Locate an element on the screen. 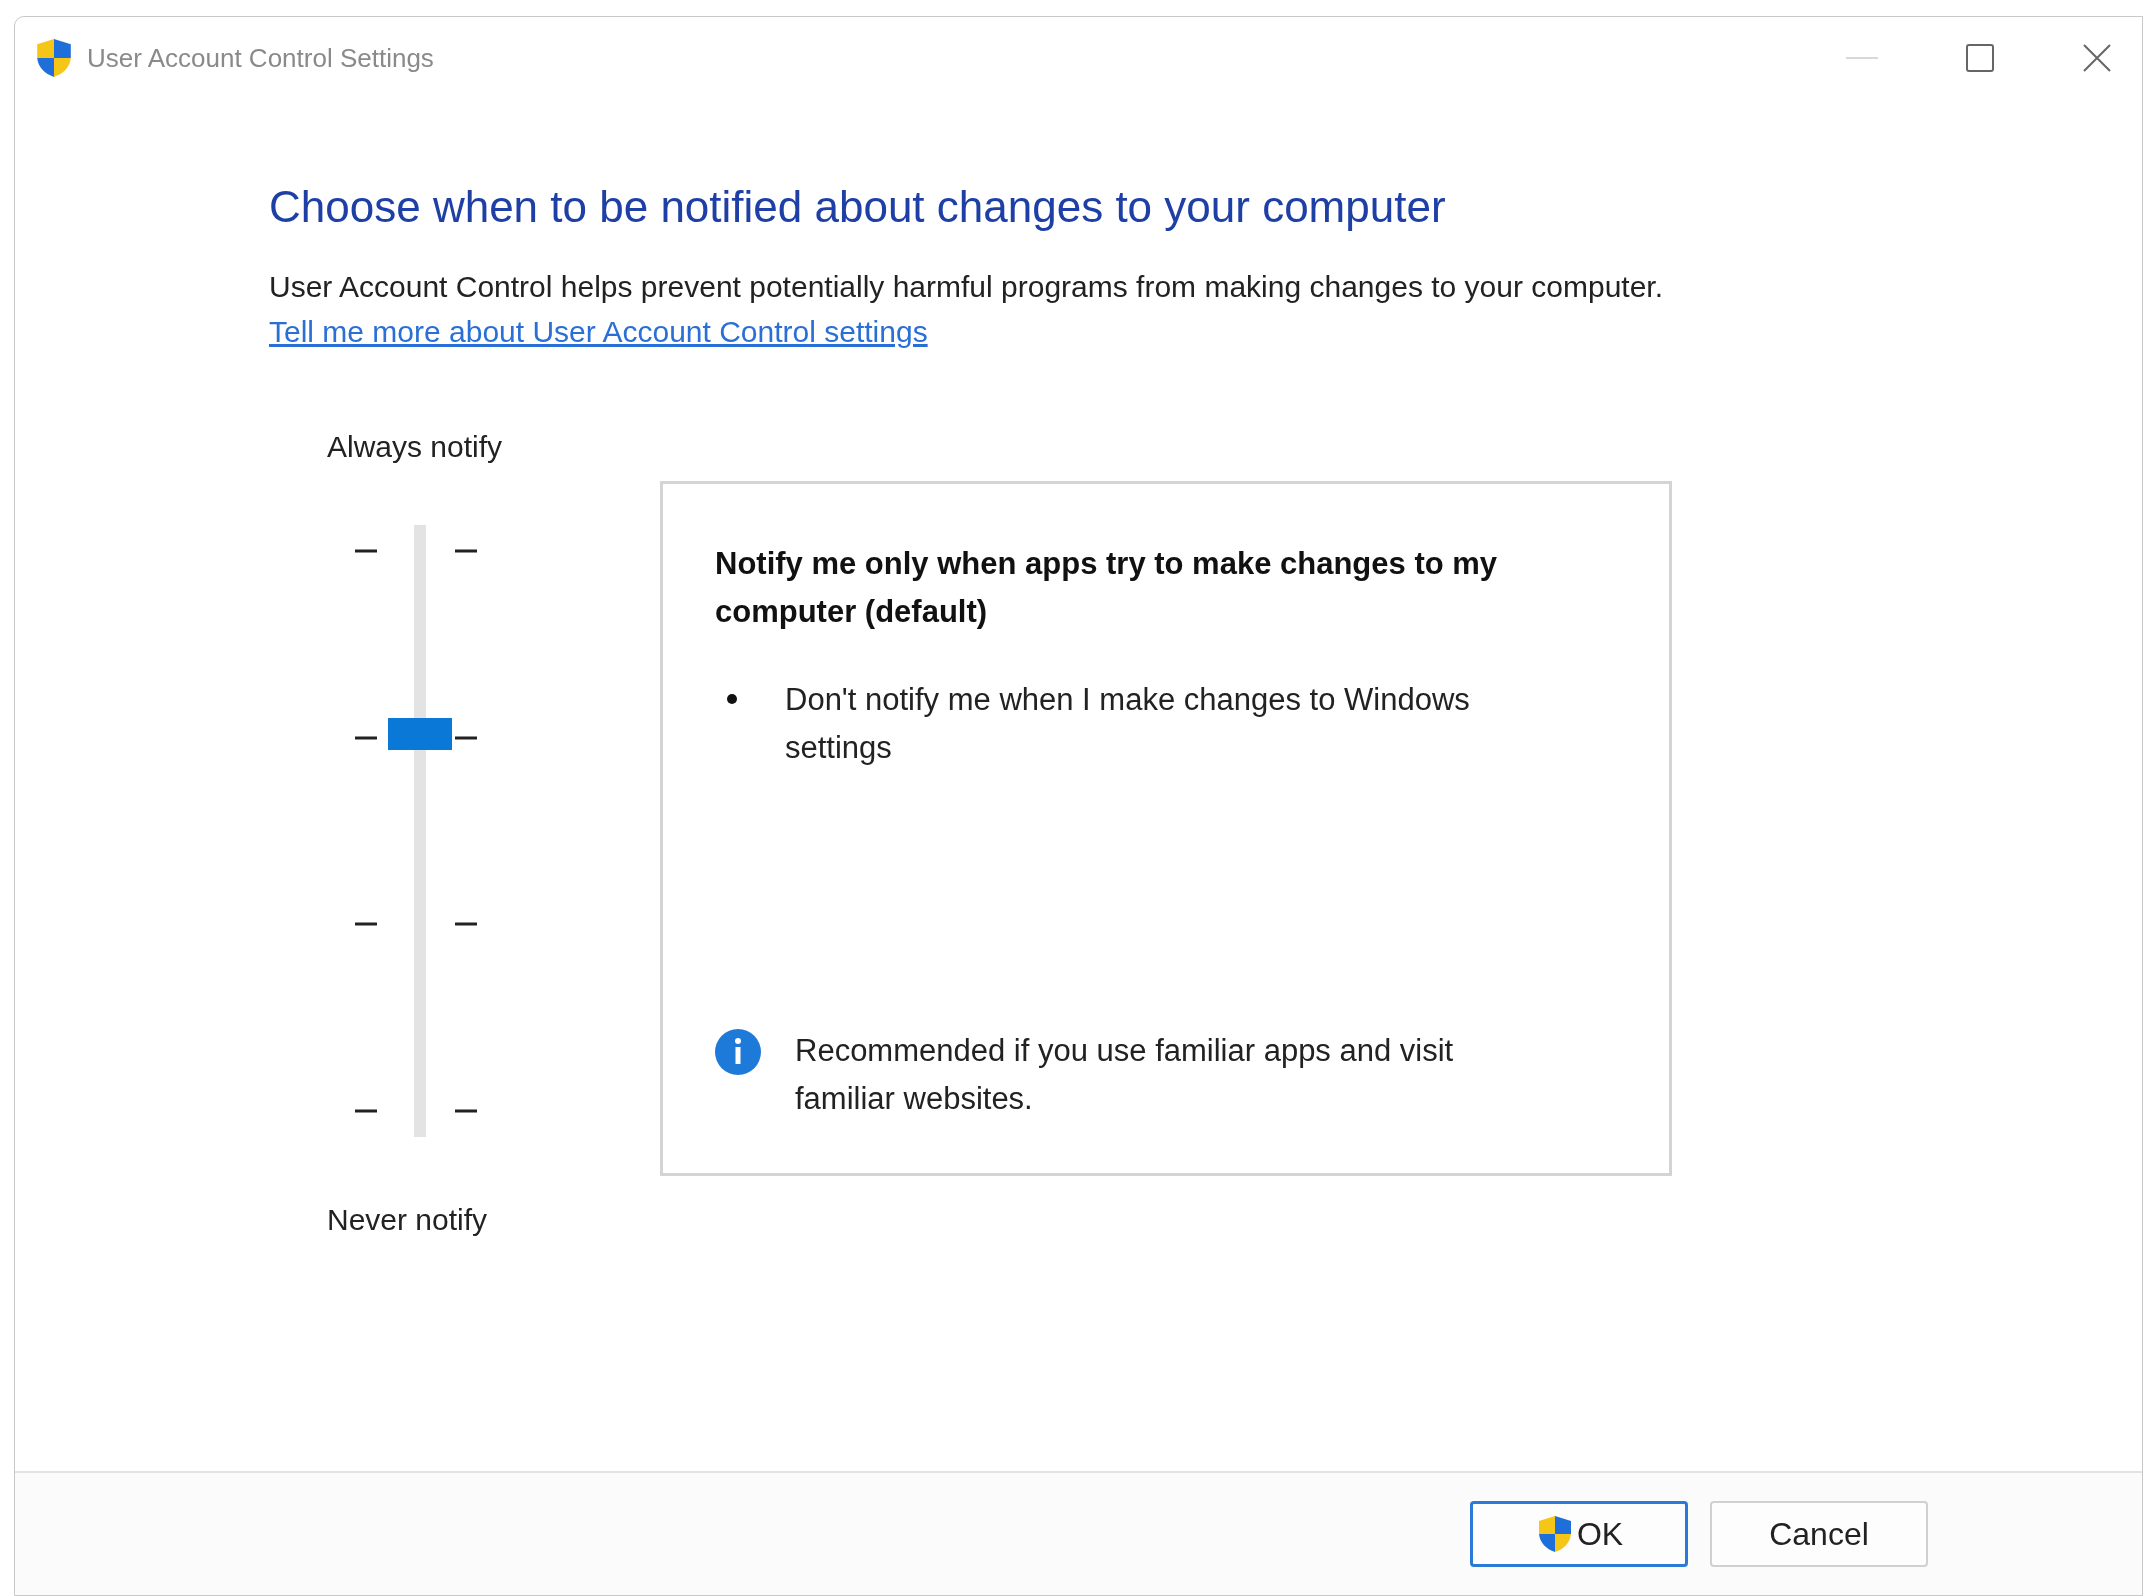  close-icon is located at coordinates (2097, 58).